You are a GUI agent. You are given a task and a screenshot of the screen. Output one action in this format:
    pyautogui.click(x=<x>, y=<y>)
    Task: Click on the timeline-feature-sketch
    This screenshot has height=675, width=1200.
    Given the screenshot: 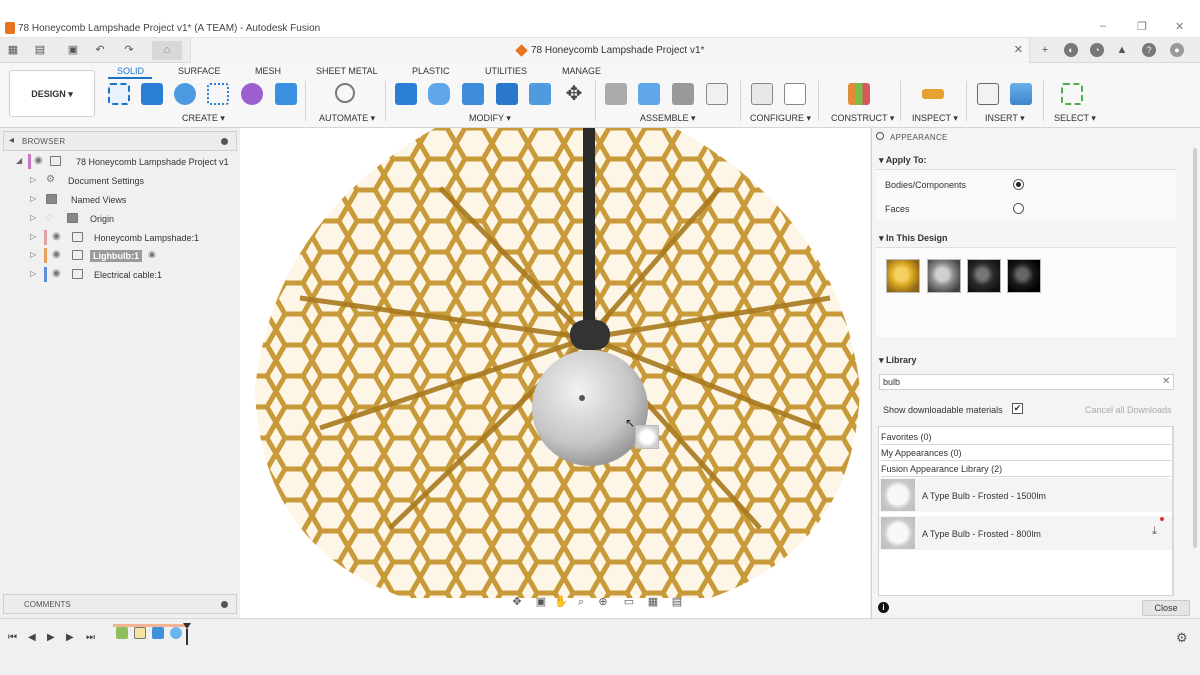 What is the action you would take?
    pyautogui.click(x=140, y=633)
    